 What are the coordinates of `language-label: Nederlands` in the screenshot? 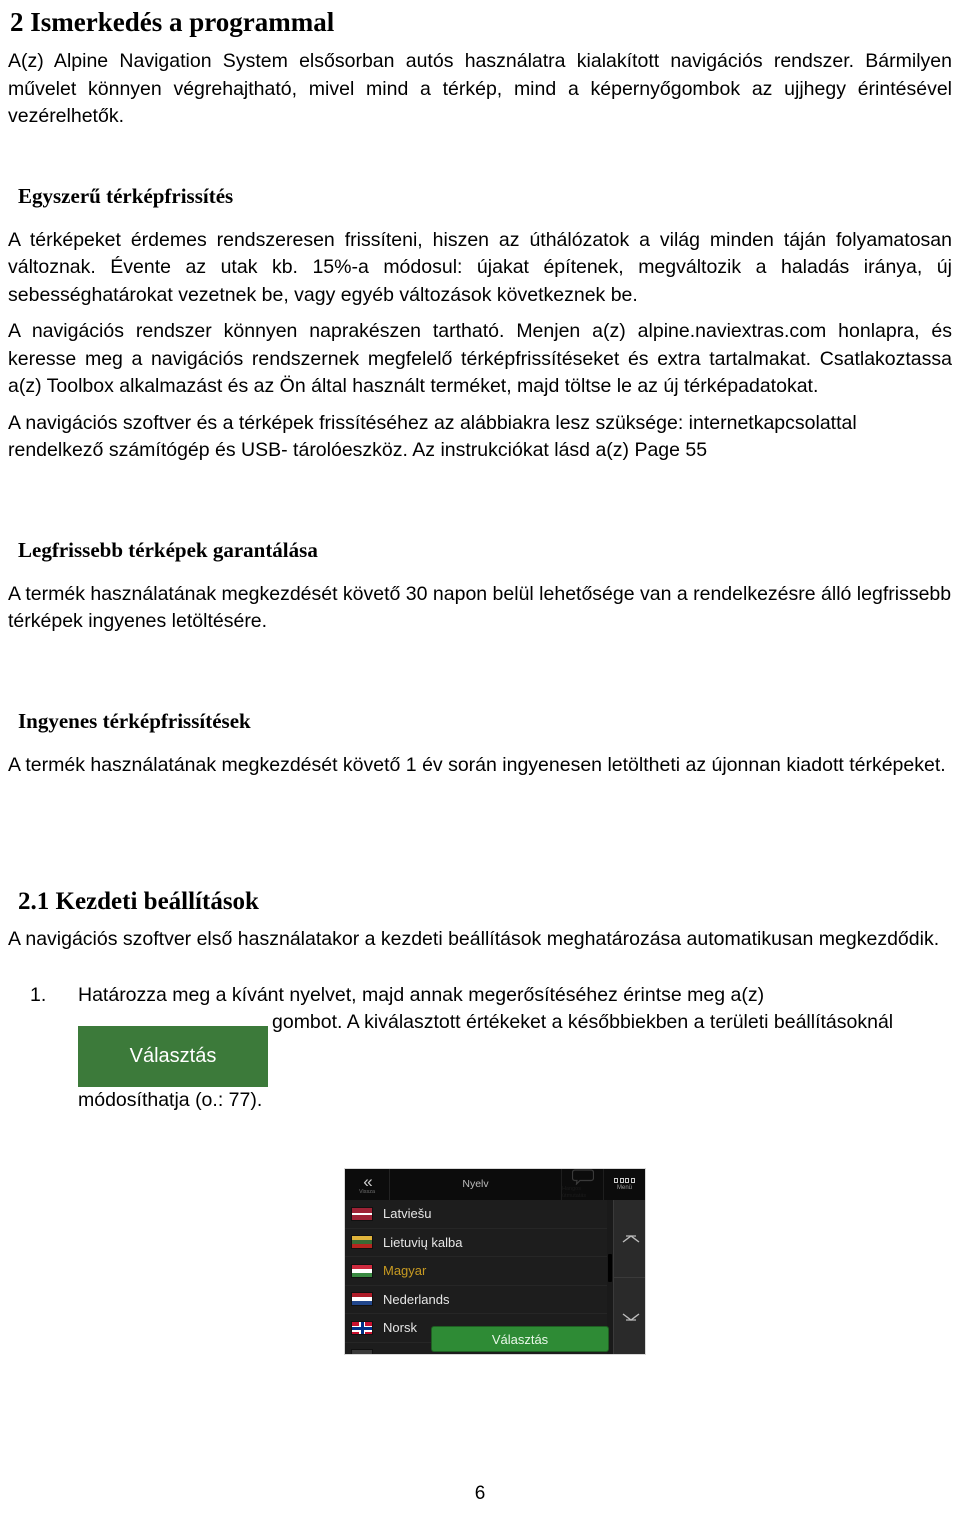 It's located at (416, 1299).